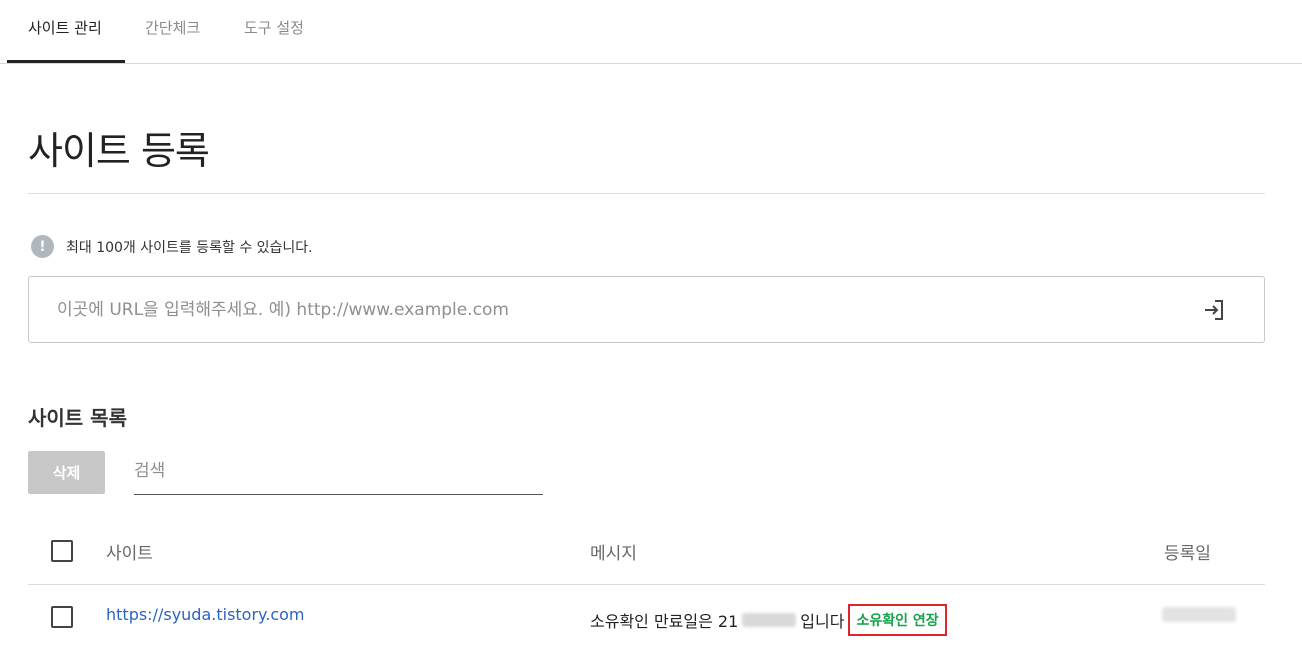  Describe the element at coordinates (822, 621) in the screenshot. I see `message-suffix: 입니다` at that location.